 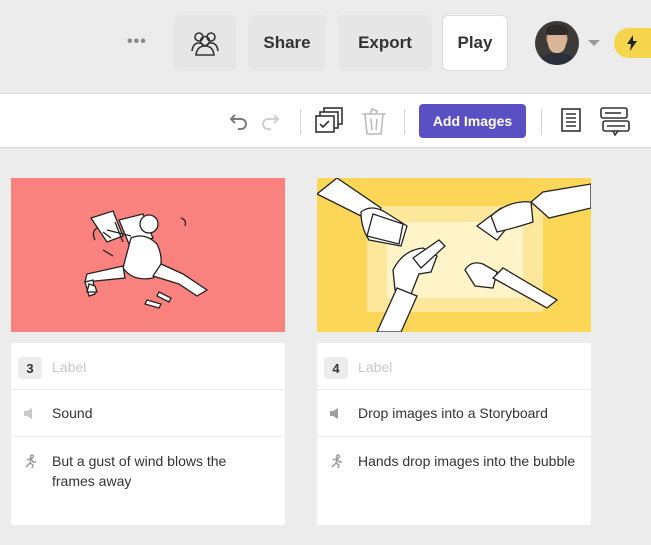 I want to click on frame-label-row: 3 Label, so click(x=148, y=366).